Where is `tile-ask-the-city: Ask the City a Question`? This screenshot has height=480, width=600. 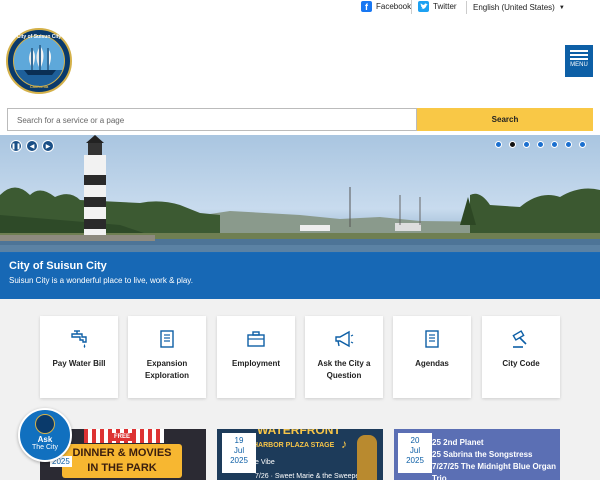 tile-ask-the-city: Ask the City a Question is located at coordinates (344, 357).